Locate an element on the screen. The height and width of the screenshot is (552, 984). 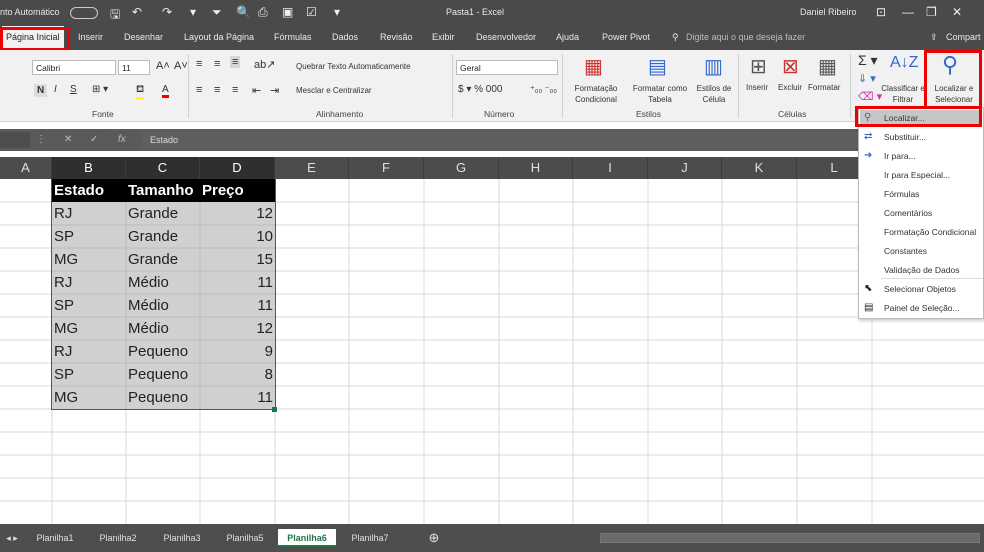
borders-icon: ⊞ ▾ is located at coordinates (100, 89).